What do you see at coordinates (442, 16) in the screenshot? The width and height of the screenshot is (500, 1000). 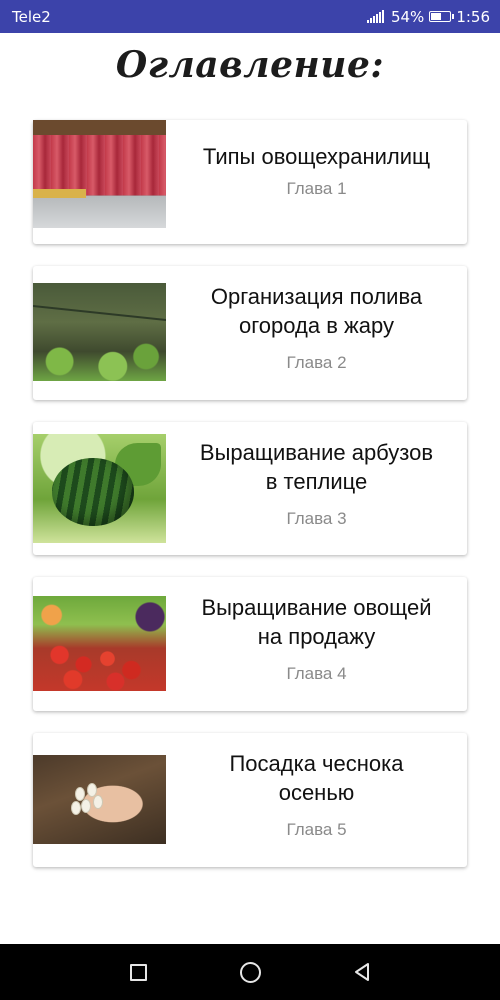 I see `battery-icon` at bounding box center [442, 16].